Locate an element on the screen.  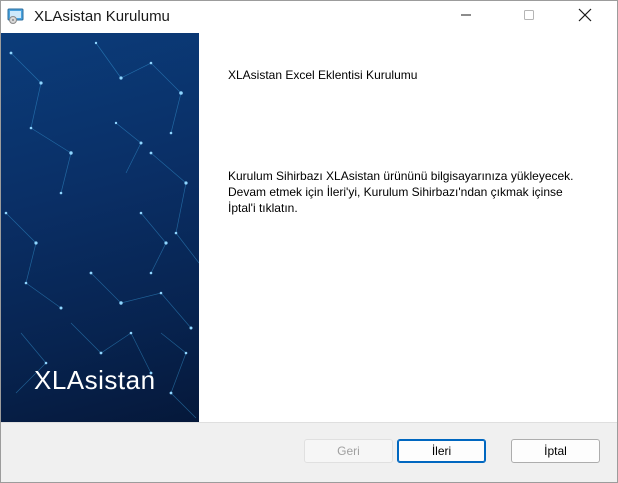
banner-brand-text: XLAsistan is located at coordinates (95, 380).